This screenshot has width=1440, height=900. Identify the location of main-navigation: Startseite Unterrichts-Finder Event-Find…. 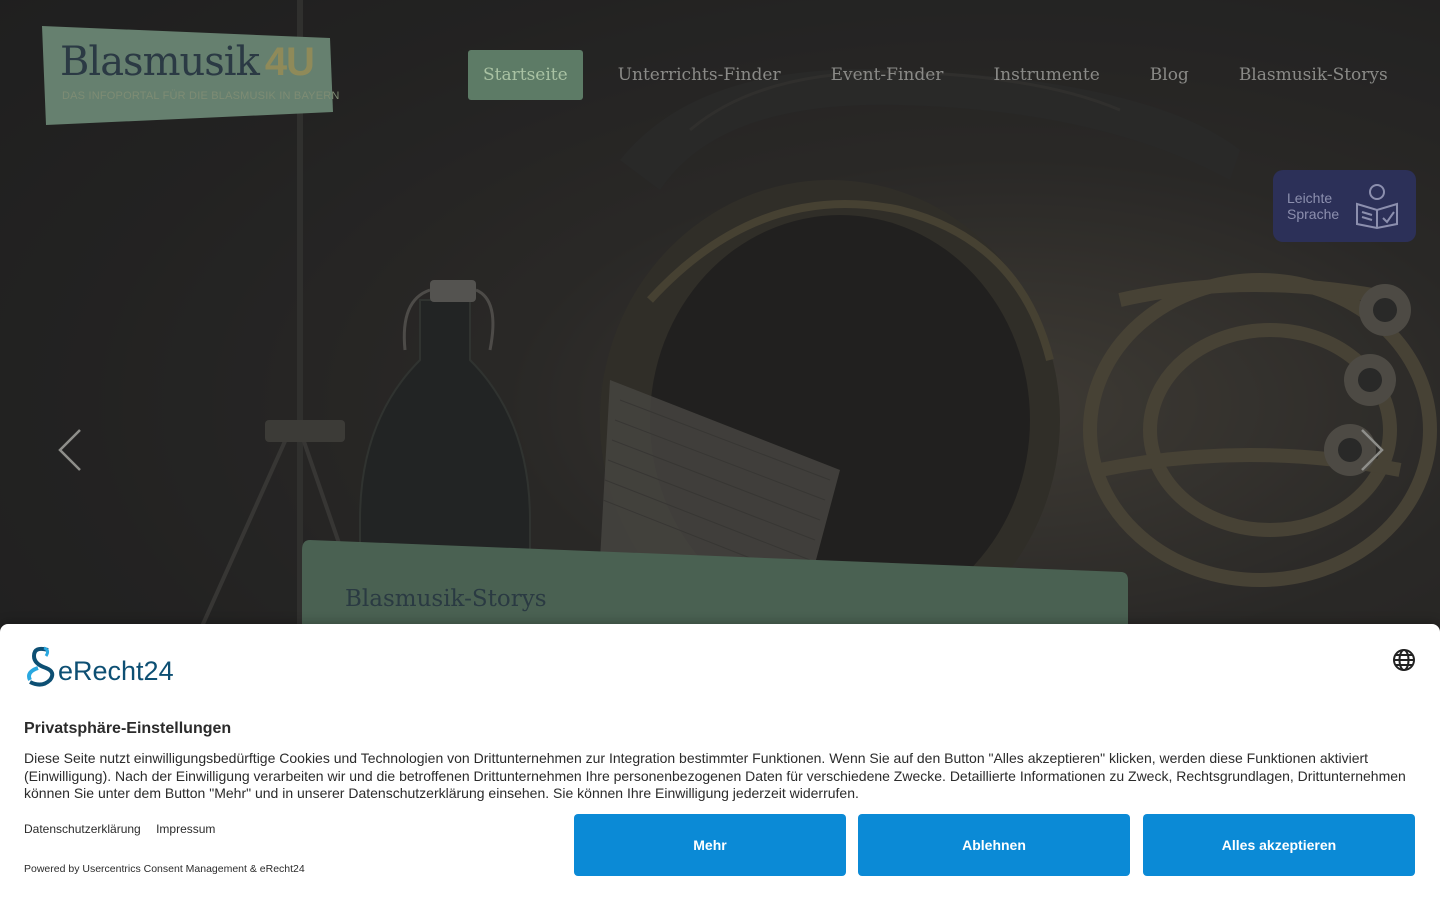
(935, 75).